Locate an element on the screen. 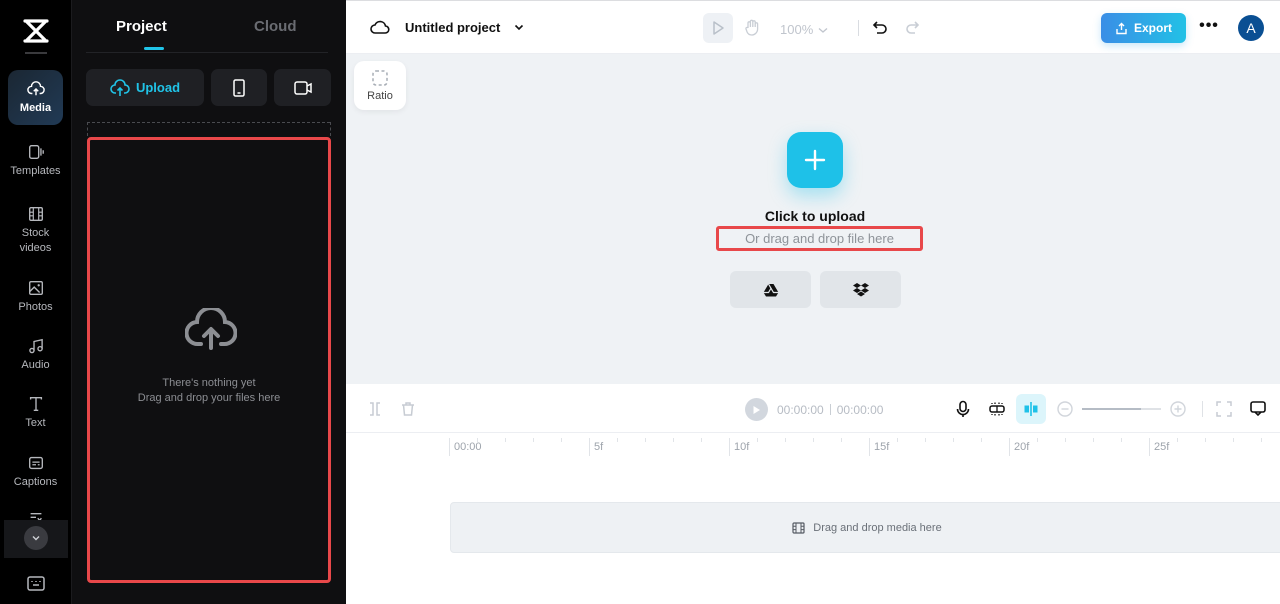 The width and height of the screenshot is (1280, 604). select-tool-button is located at coordinates (718, 28).